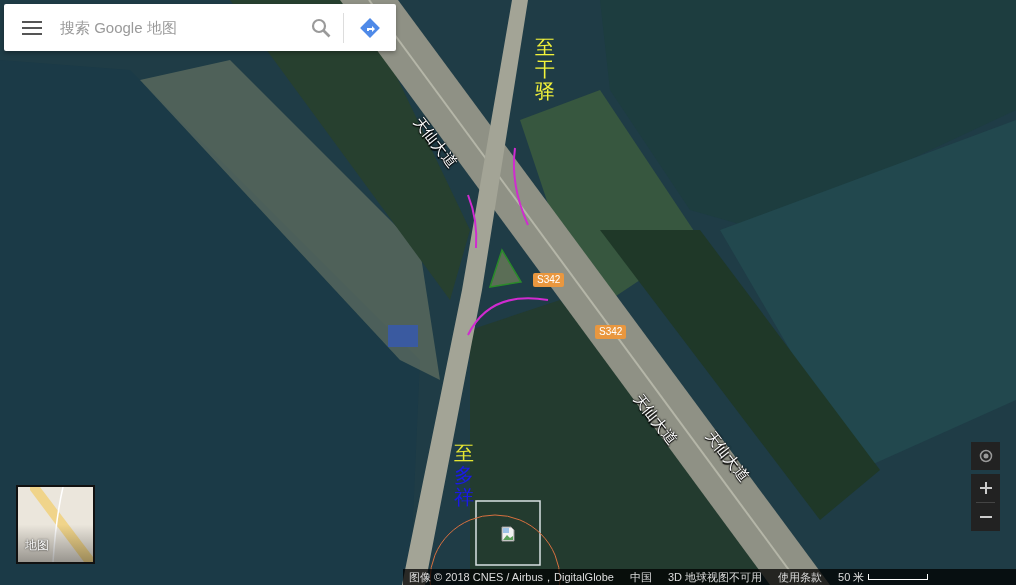  Describe the element at coordinates (179, 27) in the screenshot. I see `search-field: 搜索 Google 地图` at that location.